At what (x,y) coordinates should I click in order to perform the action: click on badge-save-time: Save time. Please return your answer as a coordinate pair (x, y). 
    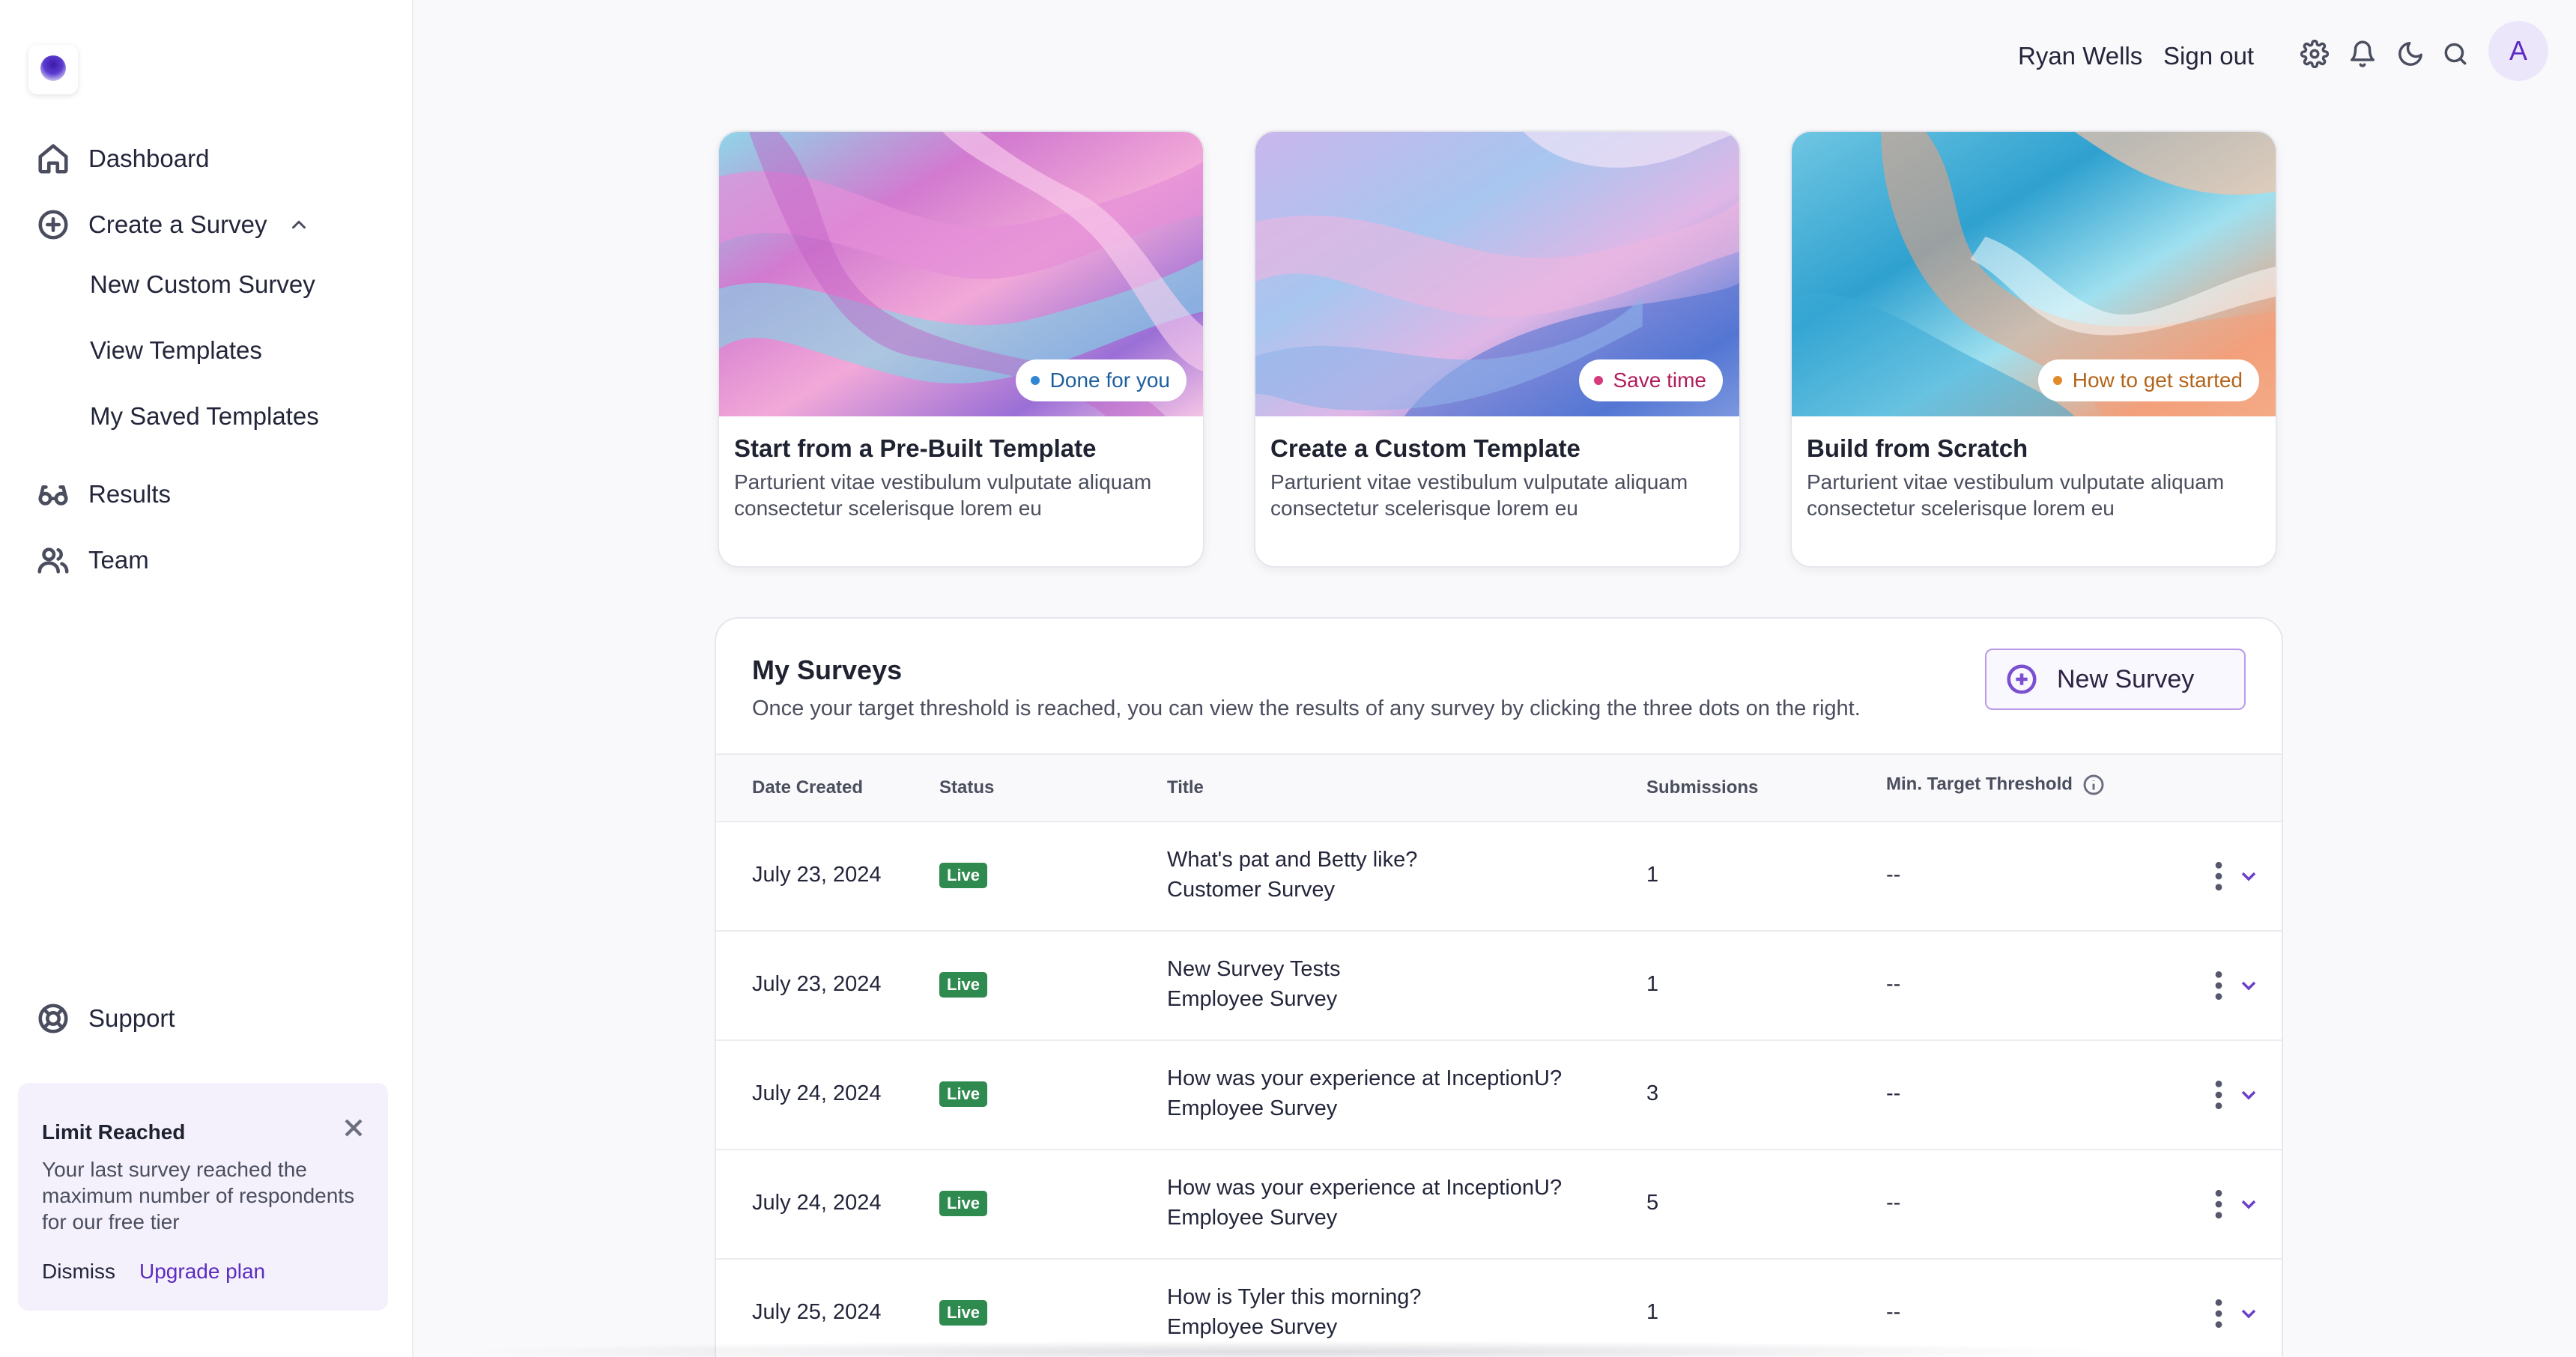
    Looking at the image, I should click on (1651, 380).